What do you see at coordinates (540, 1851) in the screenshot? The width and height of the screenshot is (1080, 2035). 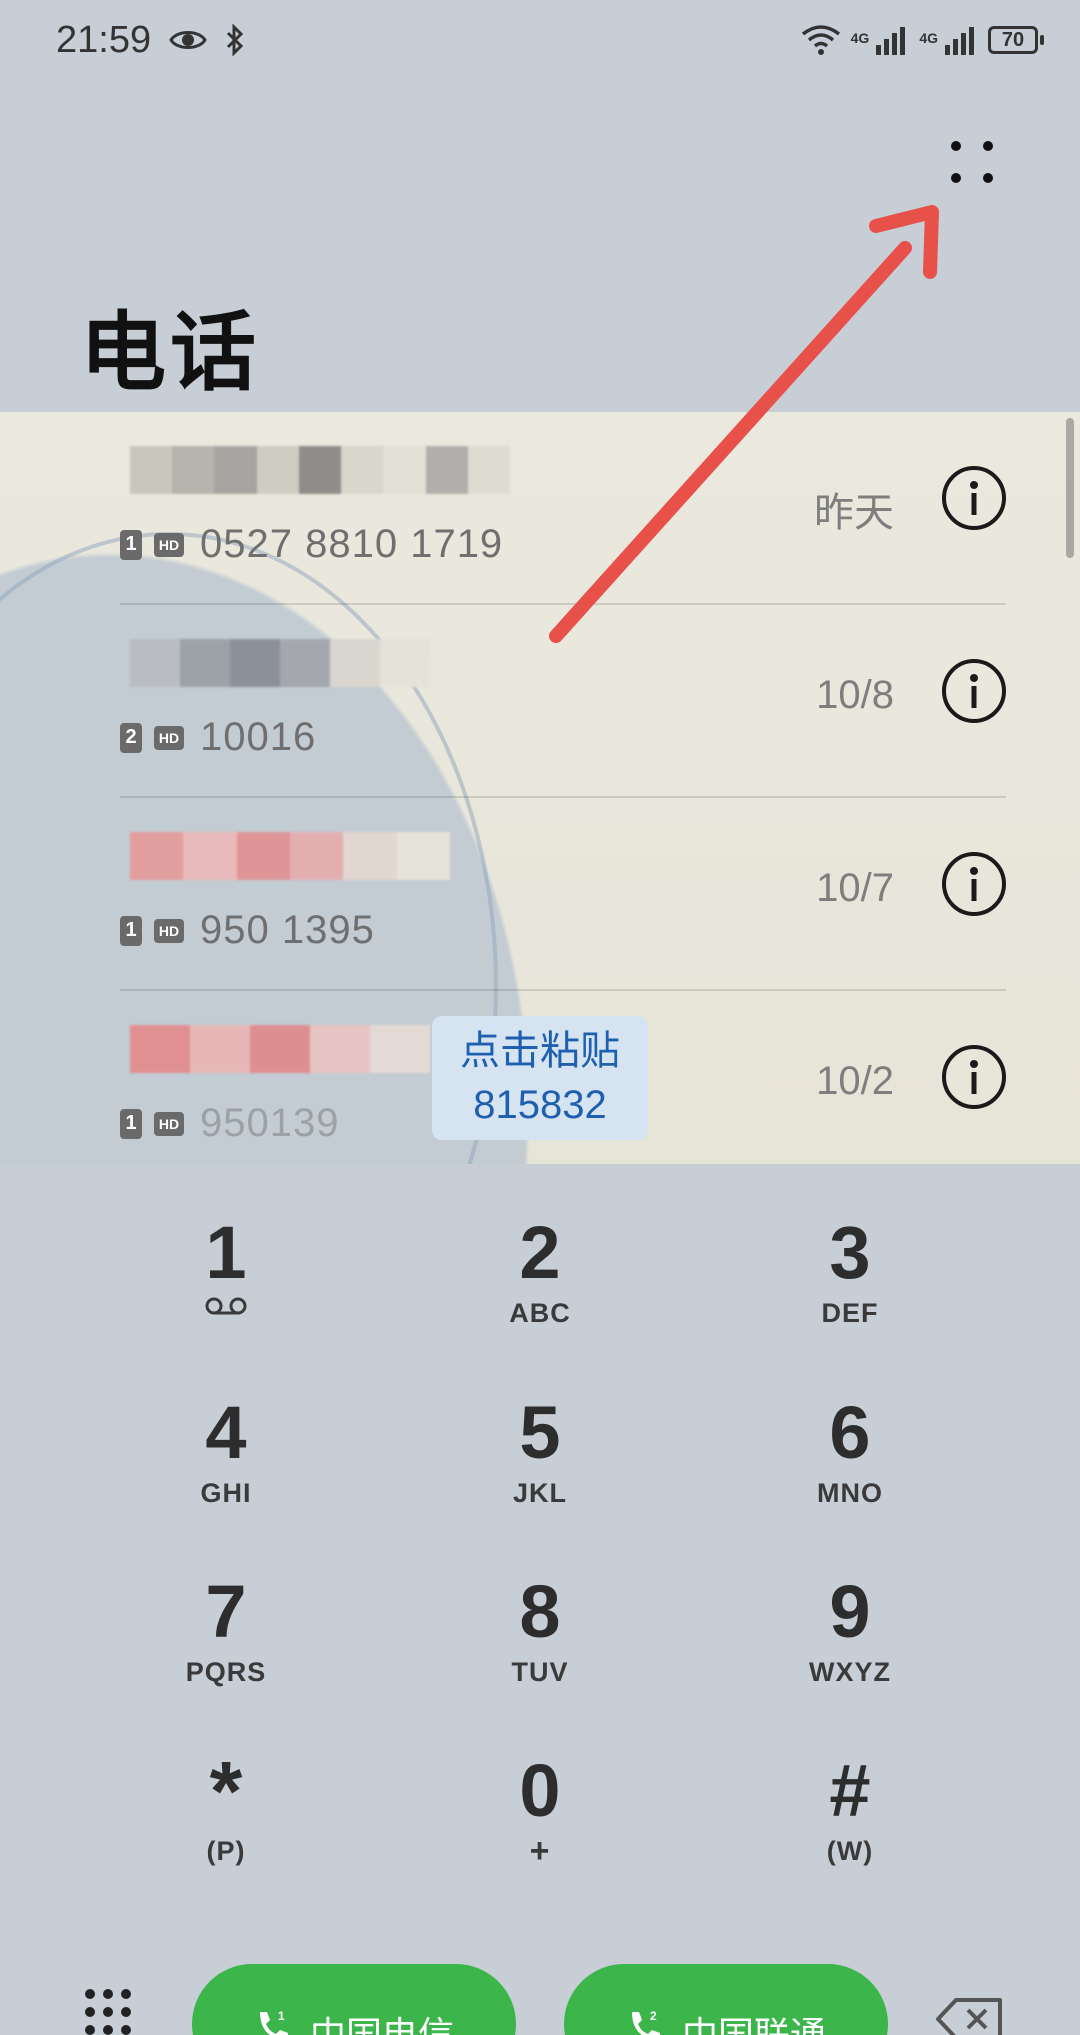 I see `key-letters: +` at bounding box center [540, 1851].